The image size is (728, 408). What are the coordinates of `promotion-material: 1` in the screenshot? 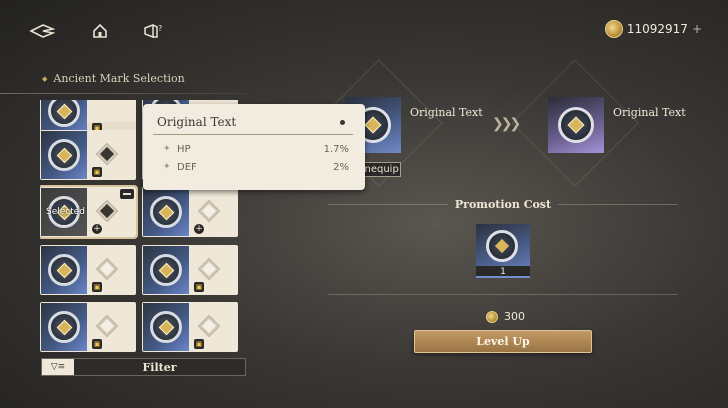 It's located at (503, 251).